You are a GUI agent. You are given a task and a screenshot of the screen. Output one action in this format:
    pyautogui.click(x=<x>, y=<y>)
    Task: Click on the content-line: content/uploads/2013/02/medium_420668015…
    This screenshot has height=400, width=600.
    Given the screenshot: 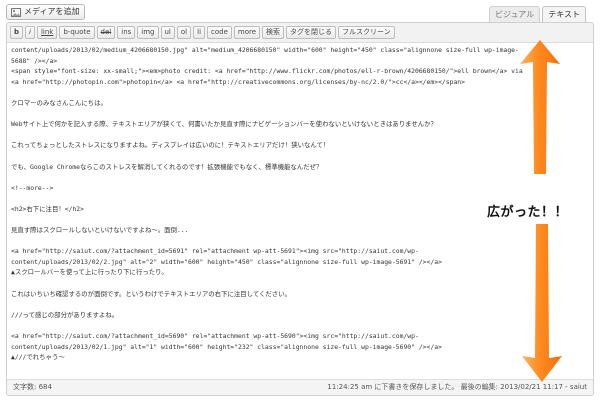 What is the action you would take?
    pyautogui.click(x=265, y=50)
    